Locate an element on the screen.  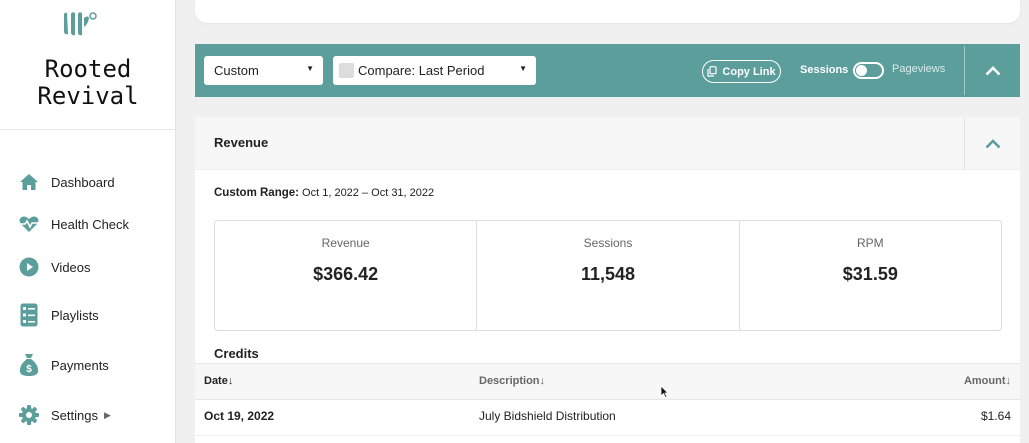
sidebar-item-payments: $ Payments is located at coordinates (63, 365).